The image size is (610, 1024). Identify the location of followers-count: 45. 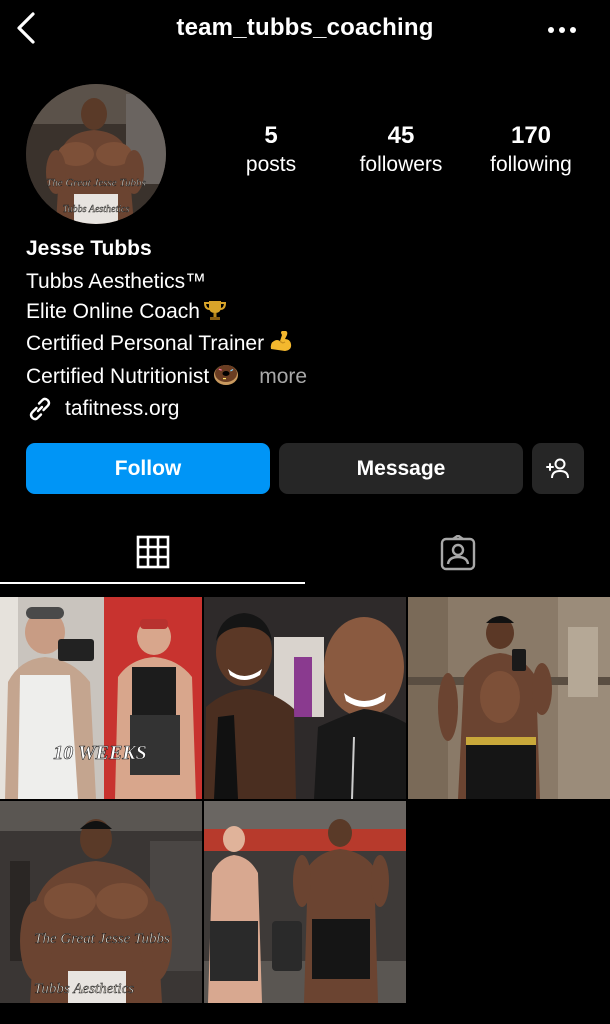
(401, 135).